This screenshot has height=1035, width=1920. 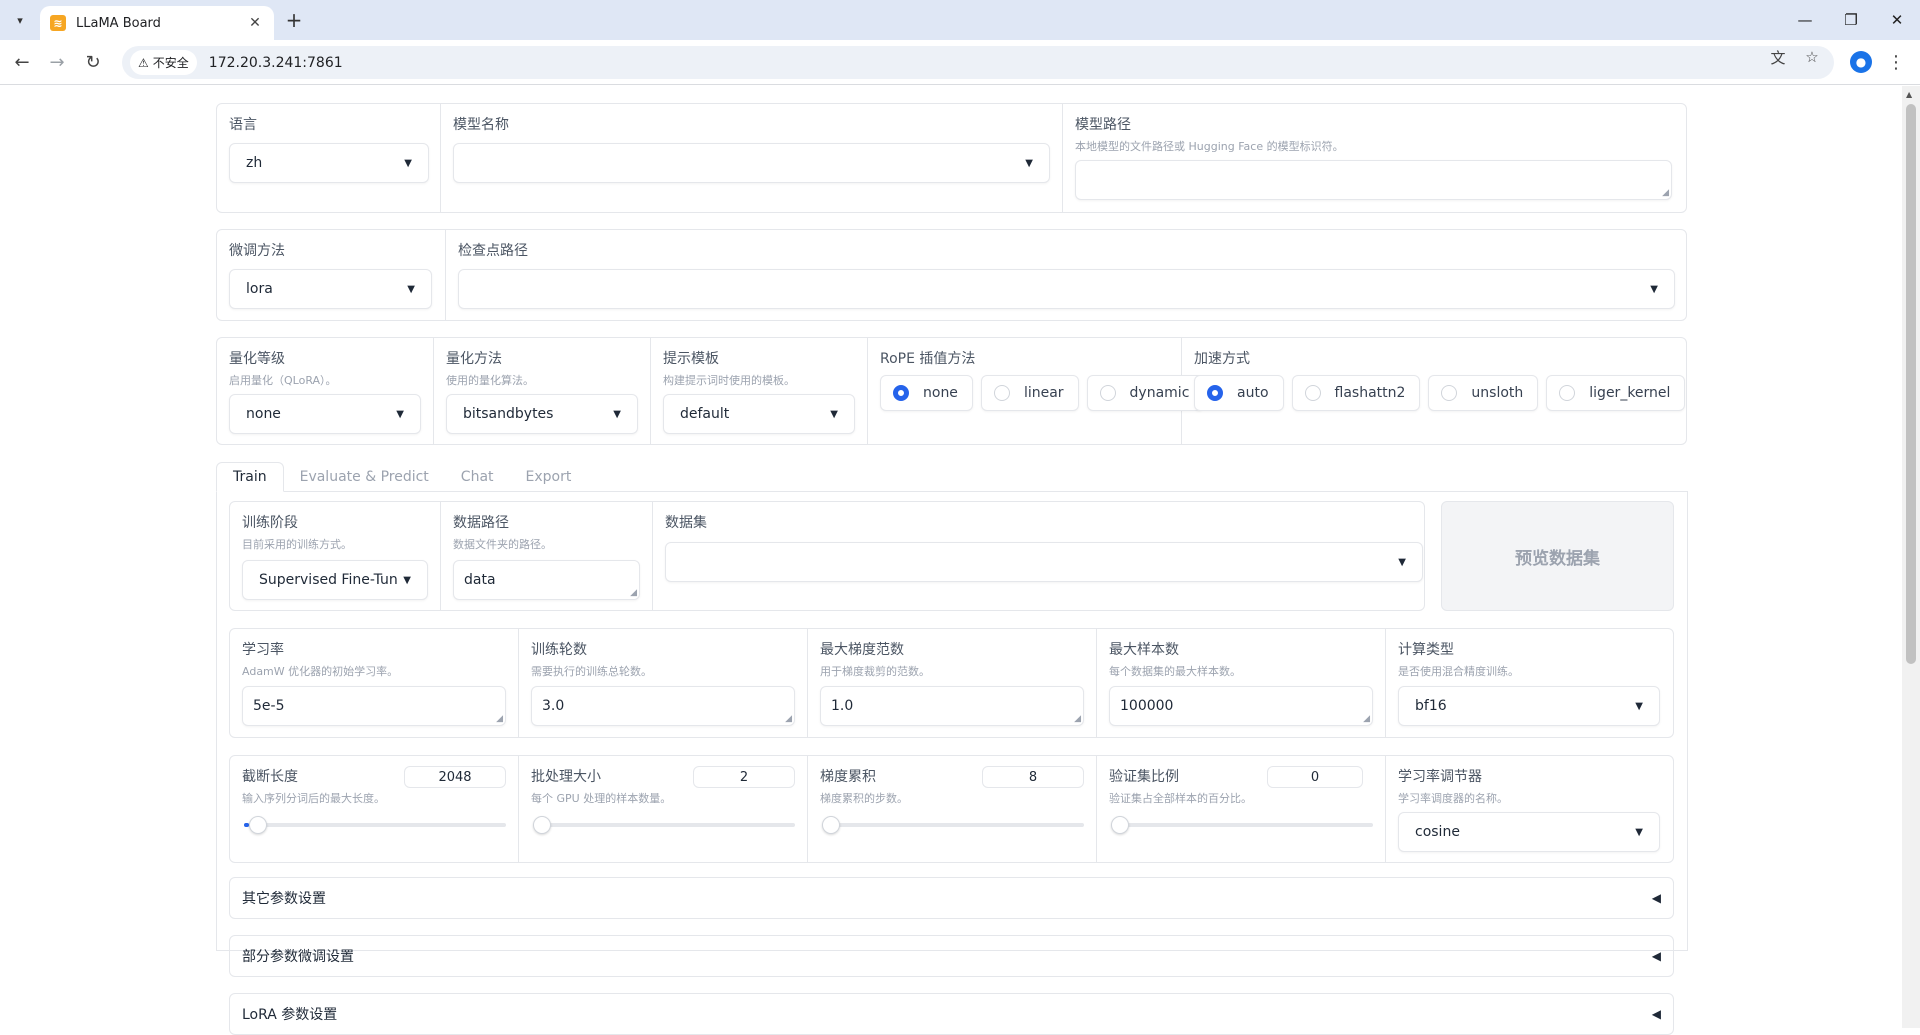 What do you see at coordinates (57, 62) in the screenshot?
I see `forward-icon: →` at bounding box center [57, 62].